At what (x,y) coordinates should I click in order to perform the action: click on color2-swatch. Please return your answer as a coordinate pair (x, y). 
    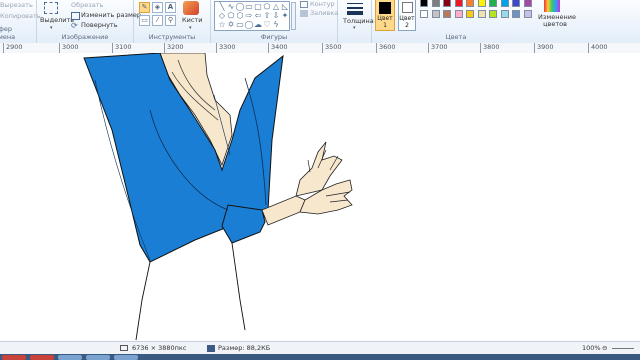
    Looking at the image, I should click on (407, 7).